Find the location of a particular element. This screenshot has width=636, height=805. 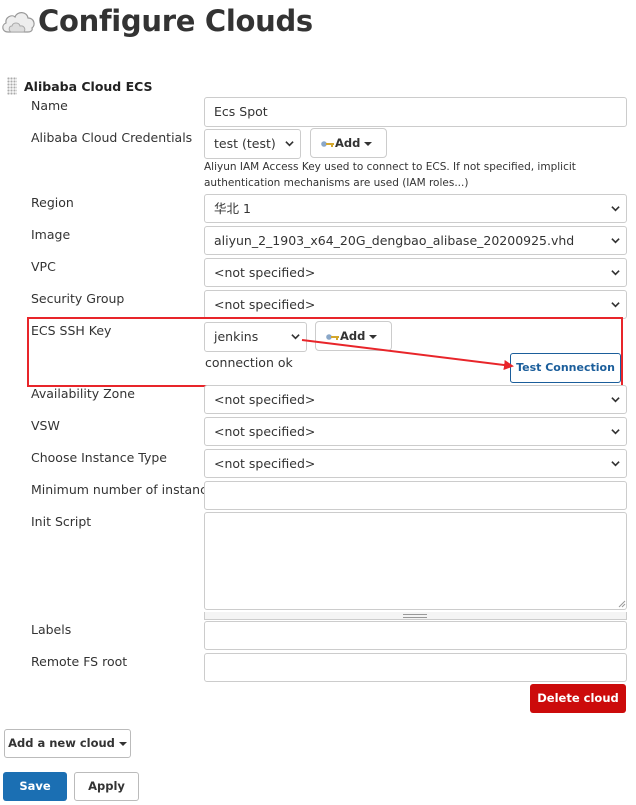

labels-input is located at coordinates (415, 635).